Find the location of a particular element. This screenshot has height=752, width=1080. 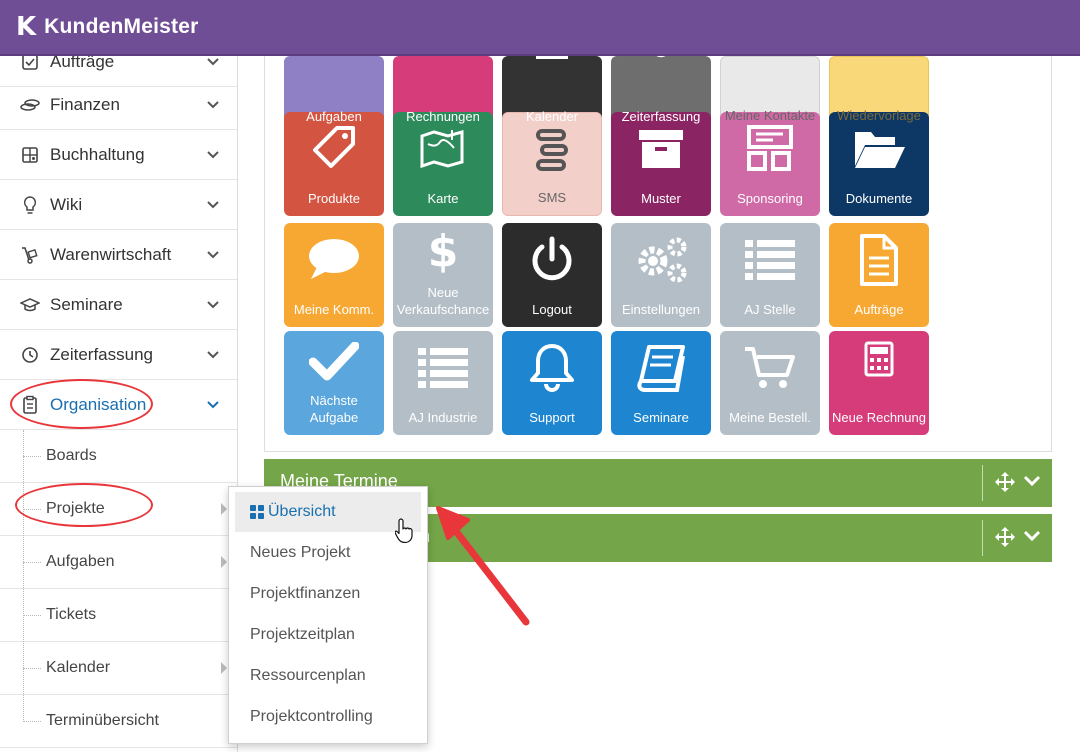

tile-muster: Muster is located at coordinates (661, 164).